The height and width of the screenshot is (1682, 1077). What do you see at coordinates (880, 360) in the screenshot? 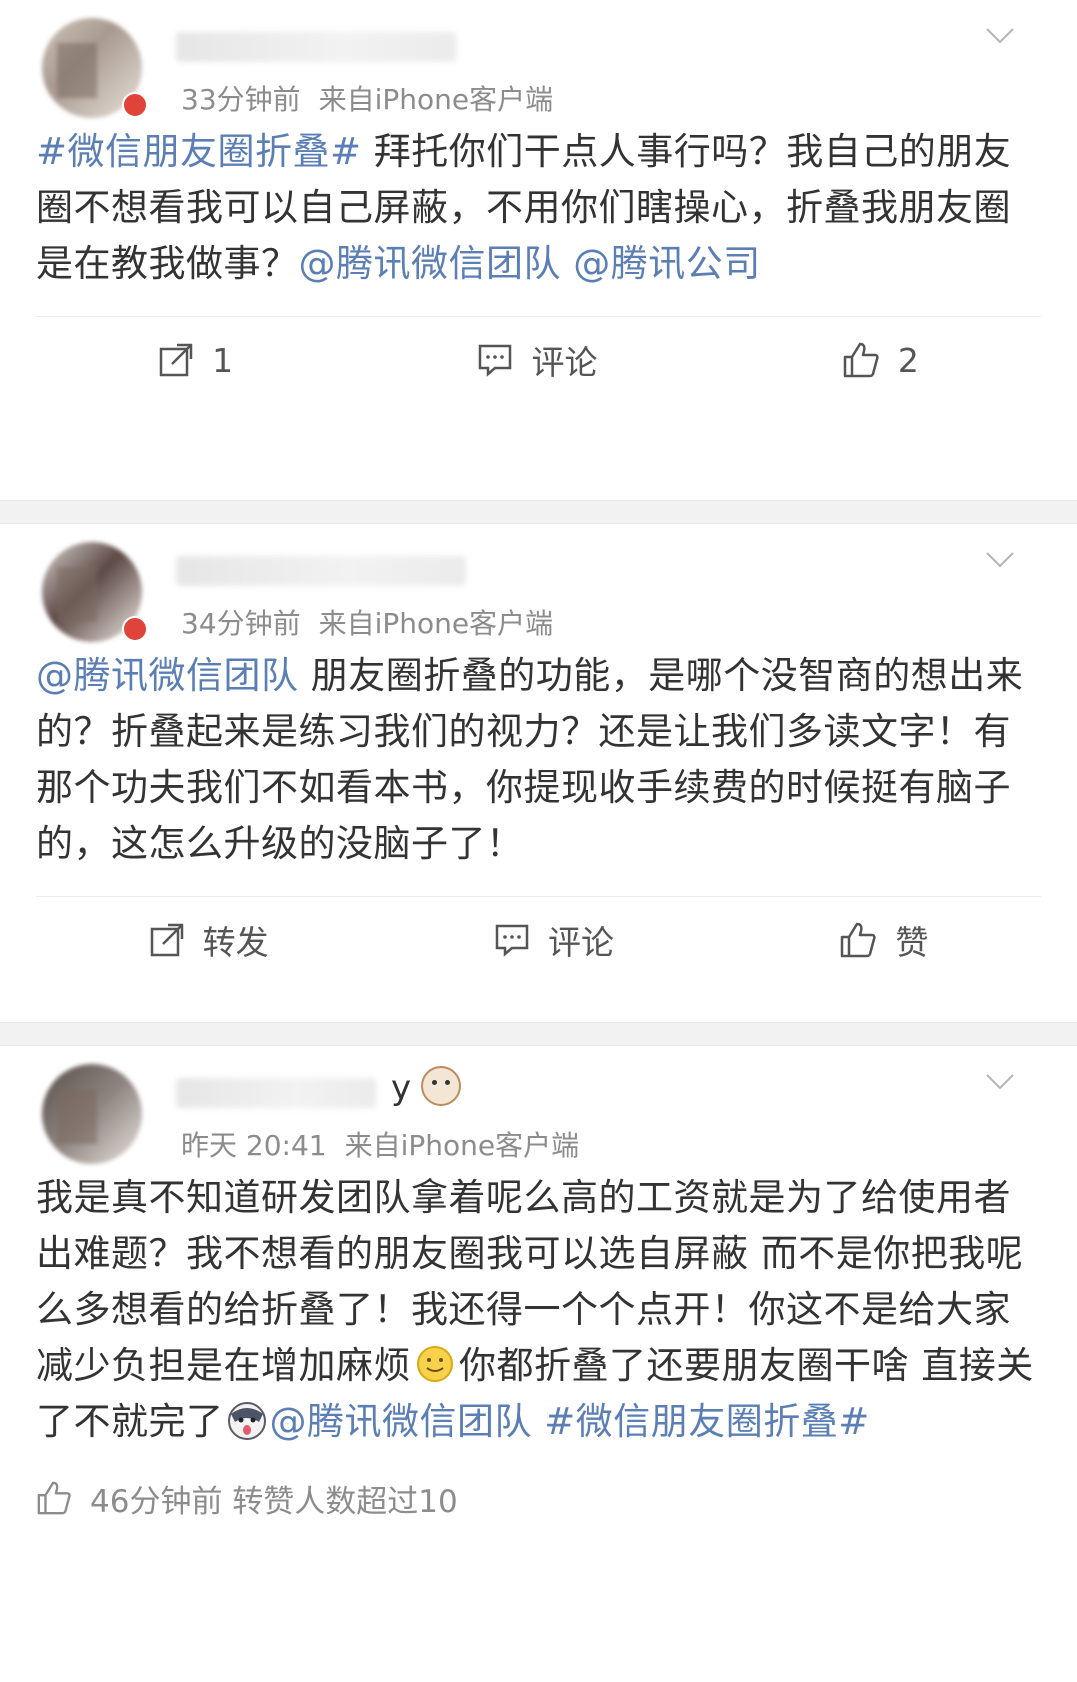
I see `like-button: 2` at bounding box center [880, 360].